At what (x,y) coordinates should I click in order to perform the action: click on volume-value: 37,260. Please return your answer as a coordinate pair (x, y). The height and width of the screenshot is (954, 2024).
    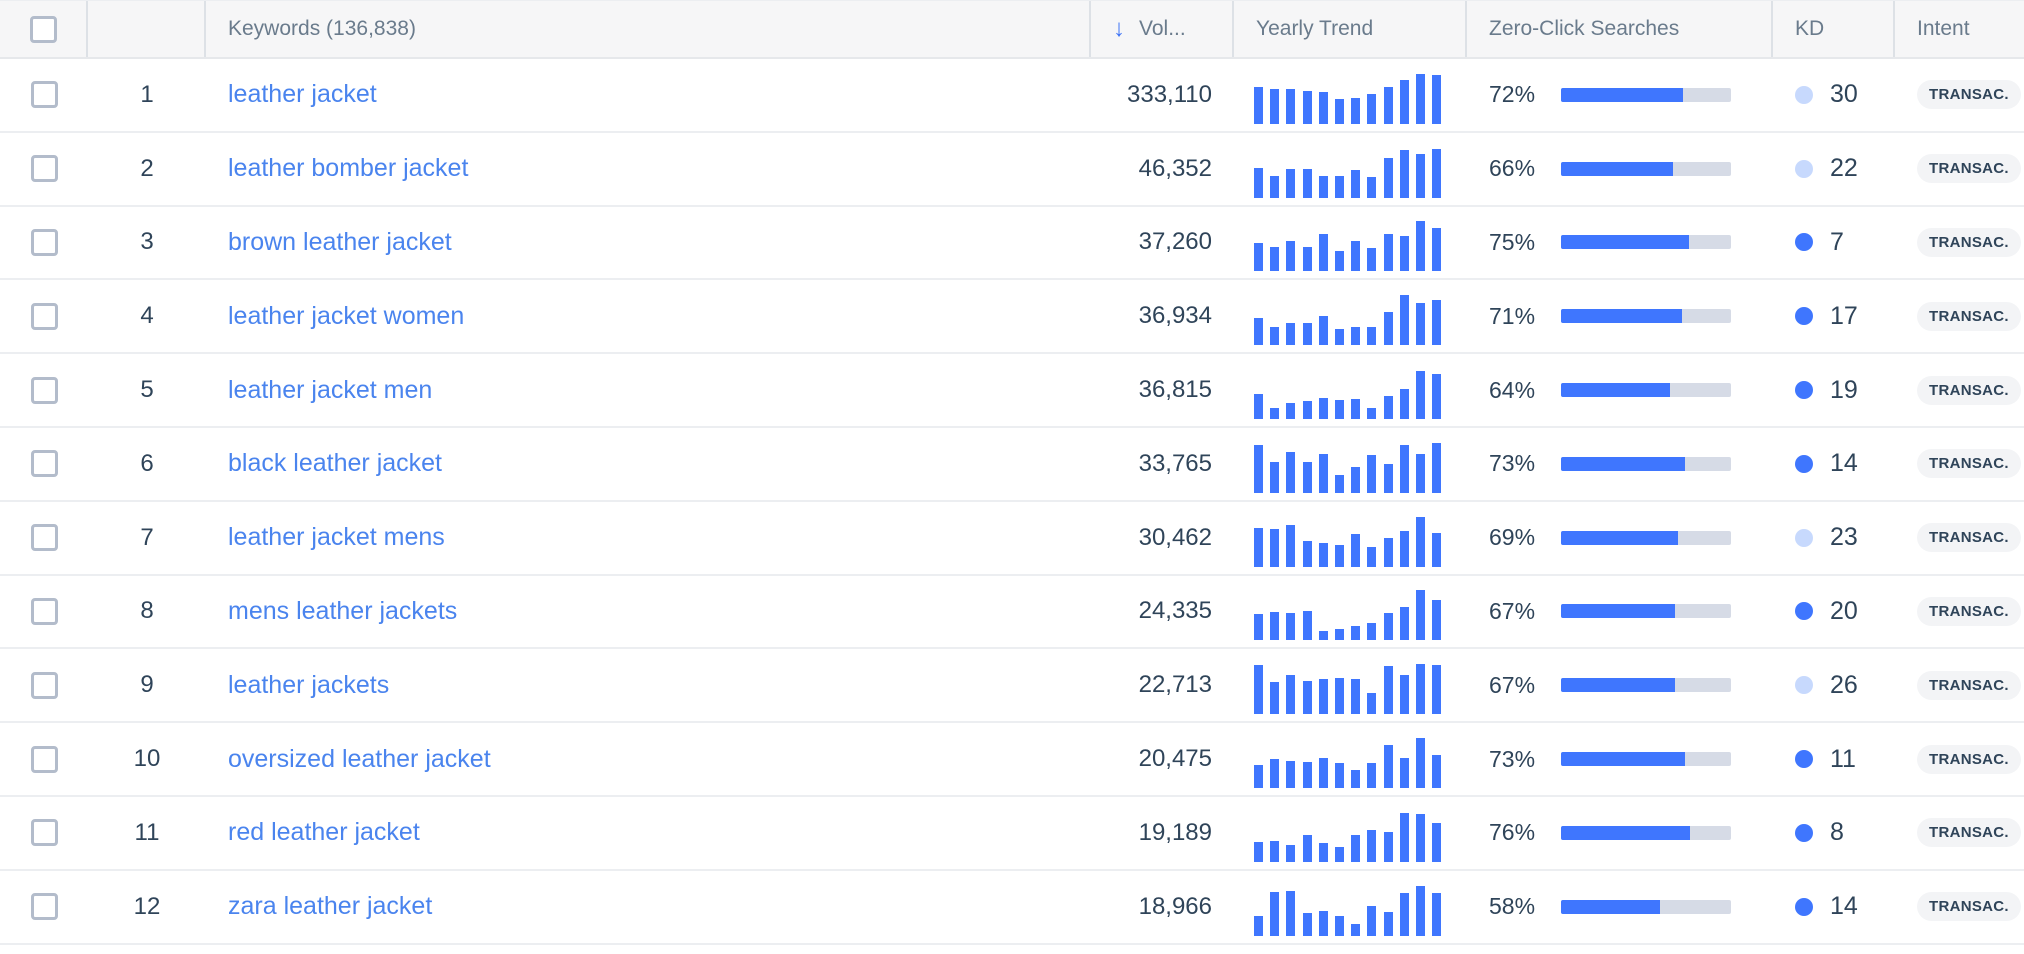
    Looking at the image, I should click on (1175, 242).